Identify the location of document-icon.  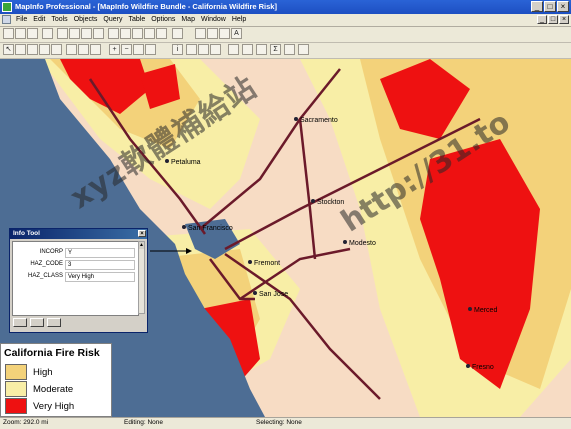
(6, 19).